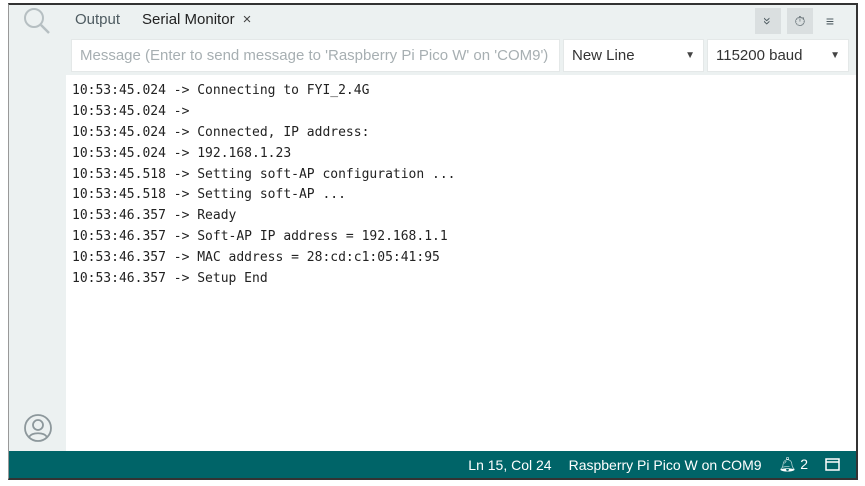  I want to click on search-icon, so click(37, 21).